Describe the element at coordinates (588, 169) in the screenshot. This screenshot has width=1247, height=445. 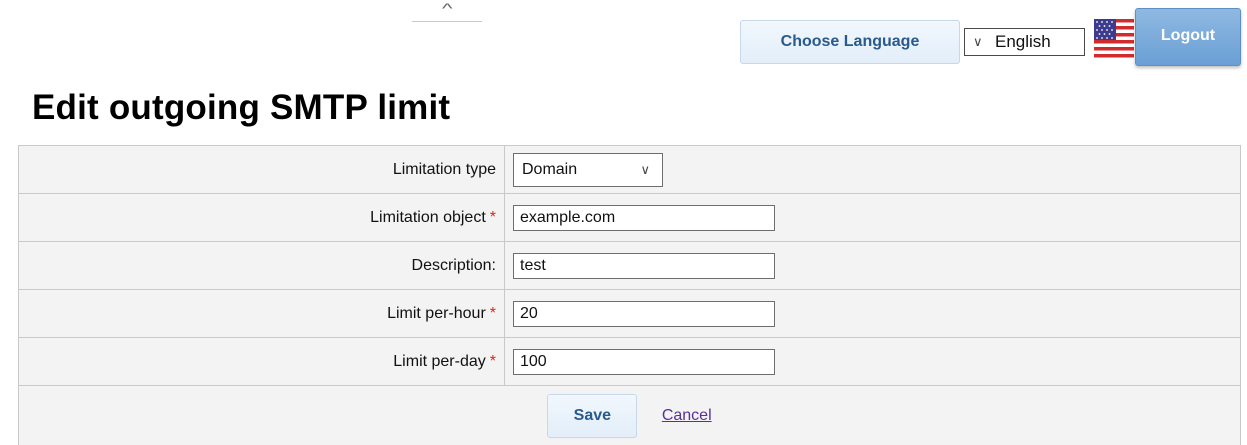
I see `limitation-type-select: Domain ∨` at that location.